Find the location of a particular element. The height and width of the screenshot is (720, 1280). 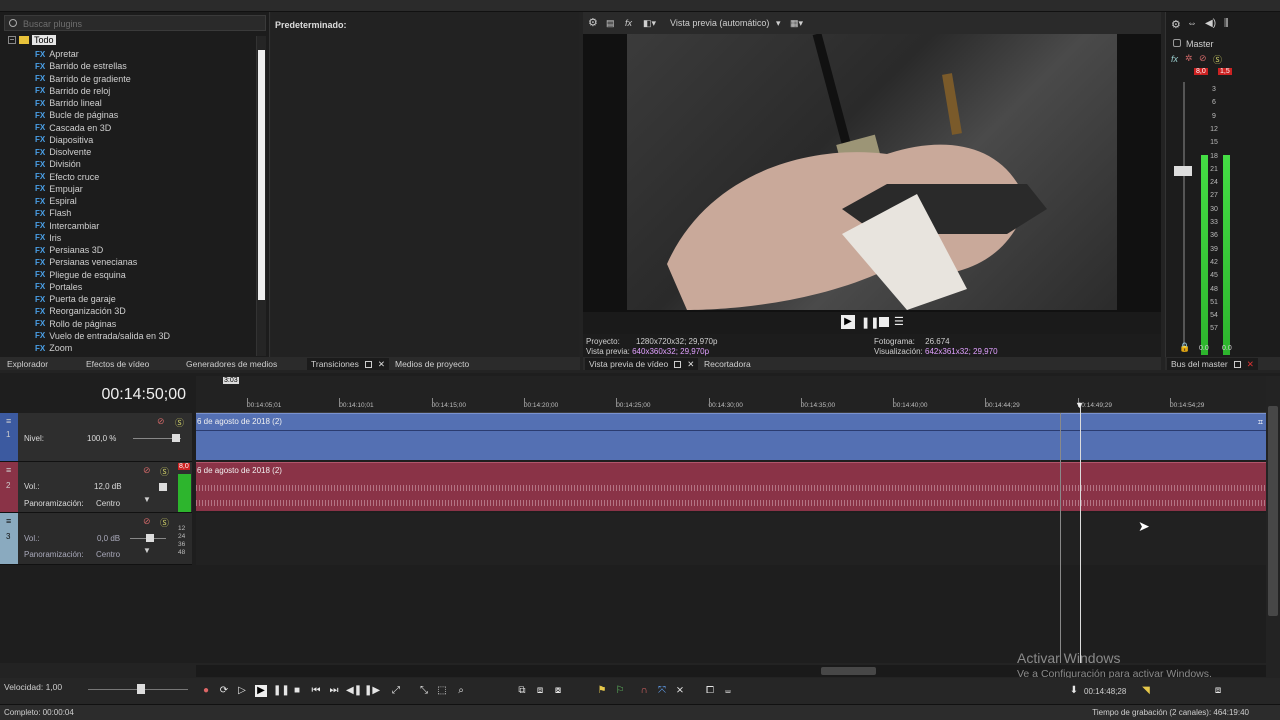

tab-media-generators: Generadores de medios is located at coordinates (231, 364).